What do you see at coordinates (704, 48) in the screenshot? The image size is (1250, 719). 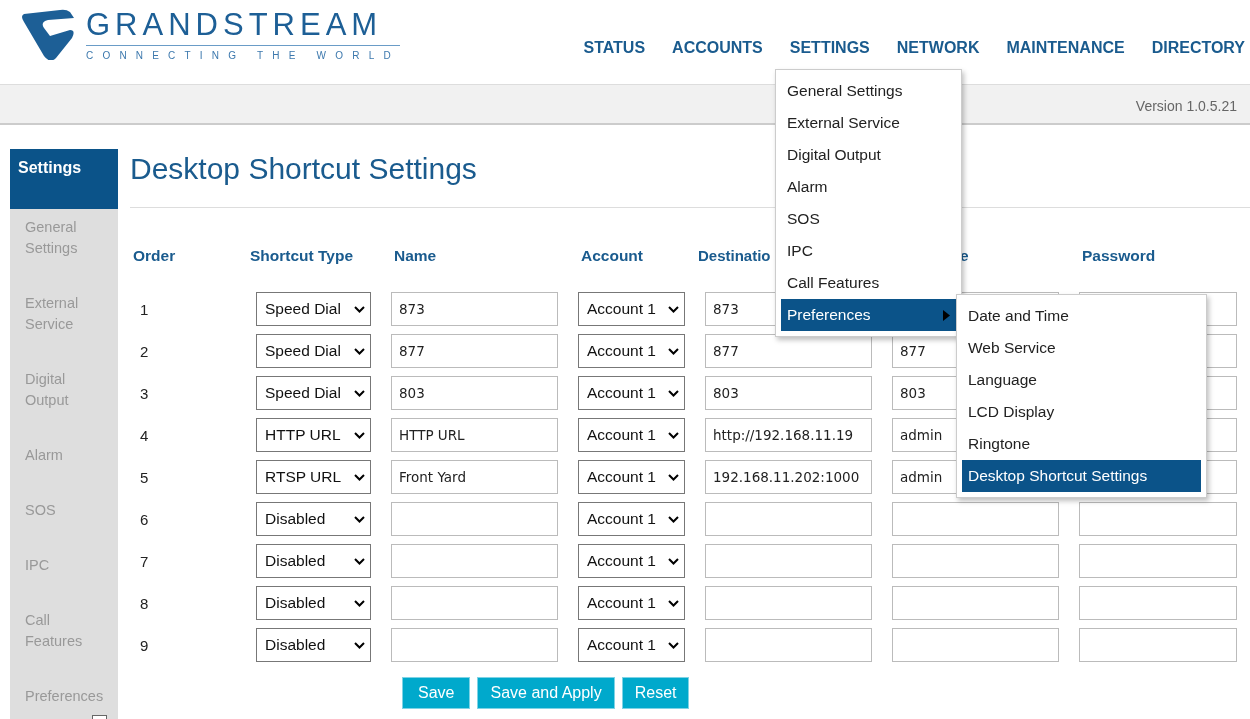 I see `nav-link: ACCOUNTS` at bounding box center [704, 48].